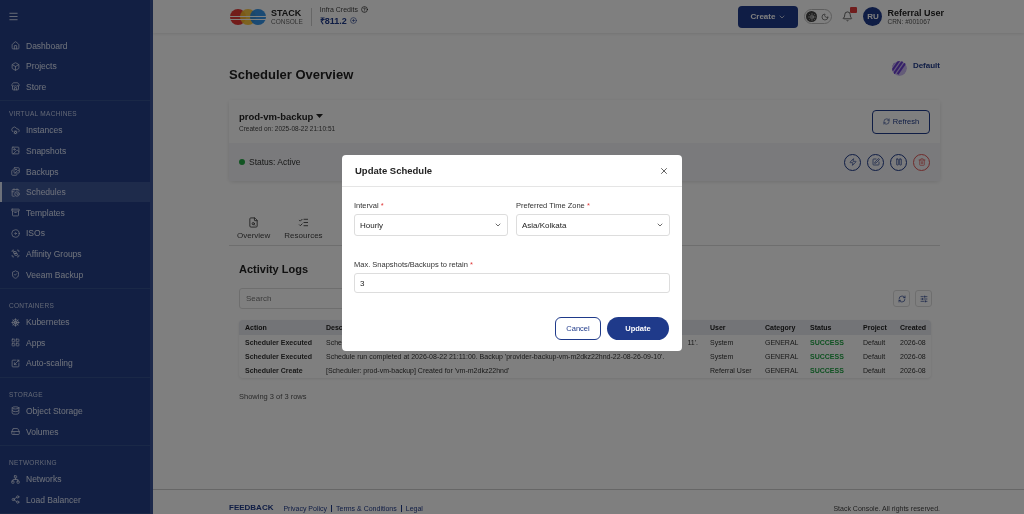  I want to click on sidebar-item: Veeam Backup, so click(75, 274).